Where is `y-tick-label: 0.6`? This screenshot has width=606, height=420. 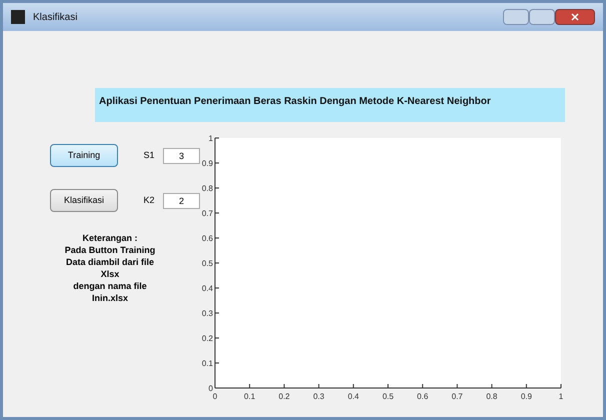 y-tick-label: 0.6 is located at coordinates (207, 238).